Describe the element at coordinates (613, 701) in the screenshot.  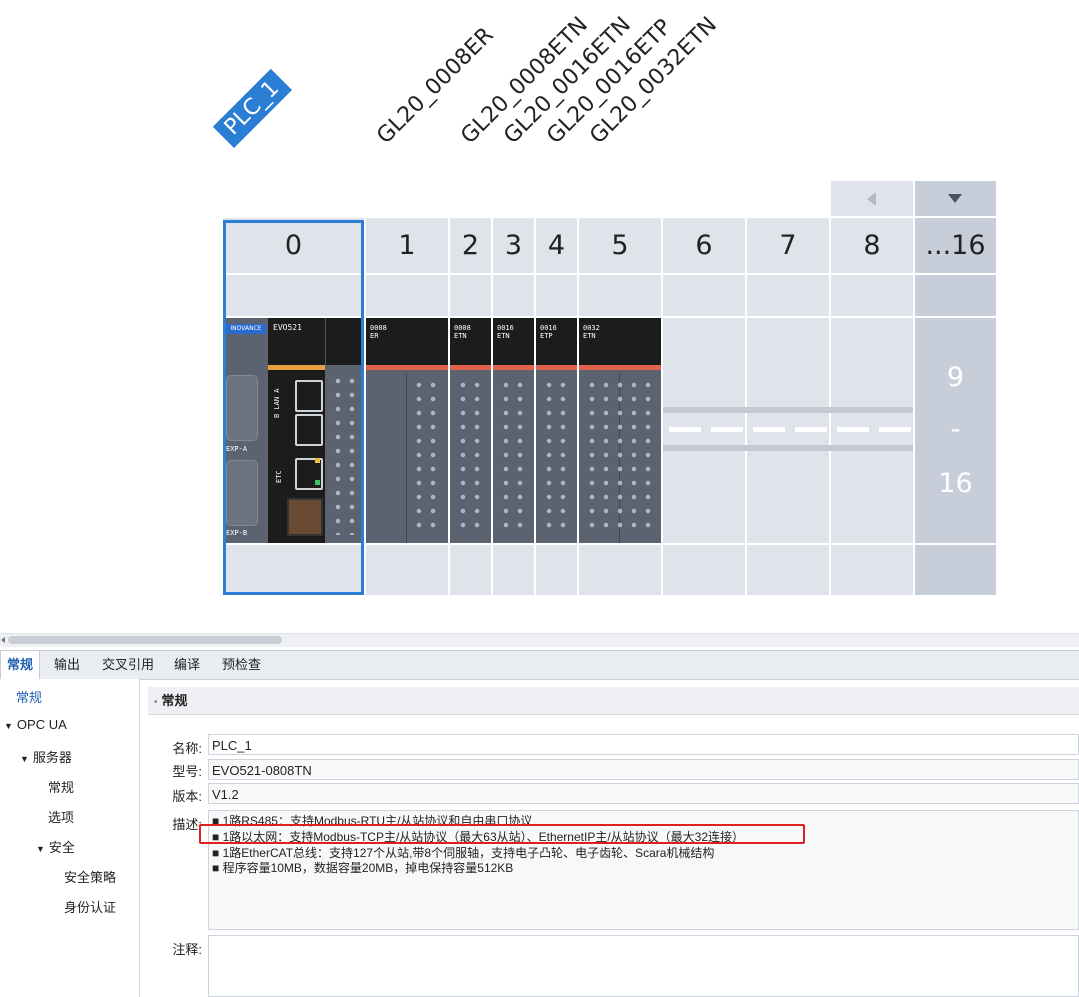
I see `section-header: • 常规` at that location.